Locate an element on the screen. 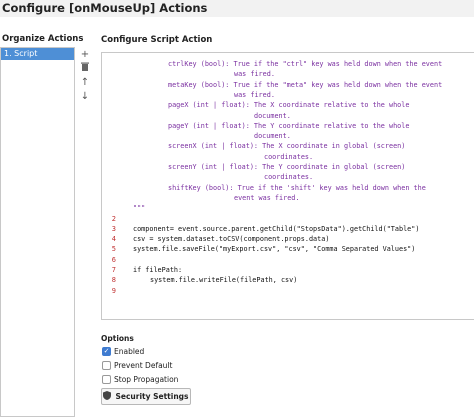 The width and height of the screenshot is (474, 417). line-number: 4 is located at coordinates (113, 239).